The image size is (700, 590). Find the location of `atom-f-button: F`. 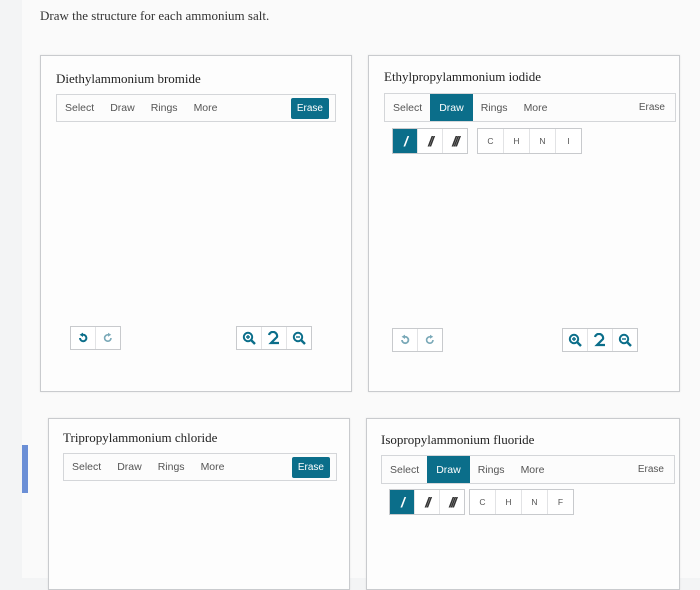

atom-f-button: F is located at coordinates (560, 502).